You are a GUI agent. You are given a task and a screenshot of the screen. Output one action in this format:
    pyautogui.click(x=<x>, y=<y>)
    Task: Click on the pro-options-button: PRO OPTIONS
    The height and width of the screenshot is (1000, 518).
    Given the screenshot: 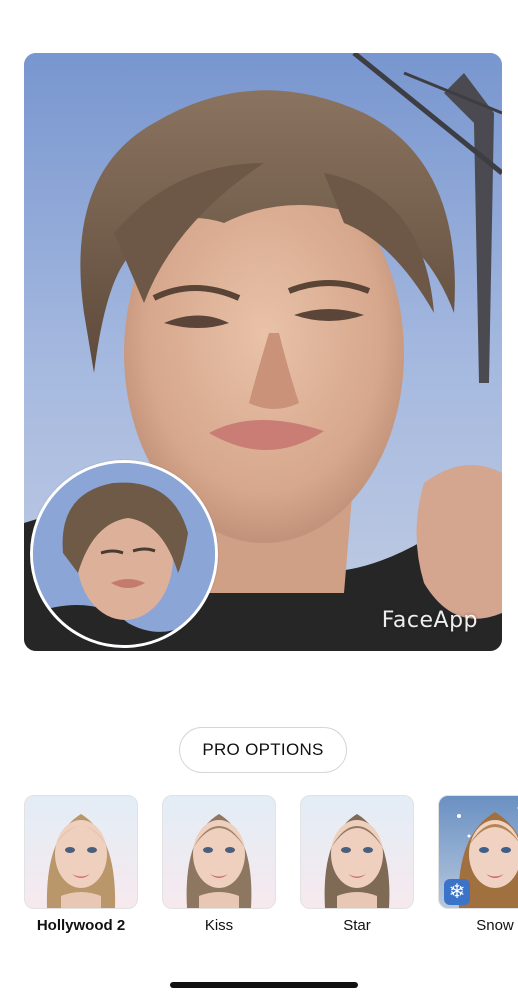 What is the action you would take?
    pyautogui.click(x=263, y=750)
    